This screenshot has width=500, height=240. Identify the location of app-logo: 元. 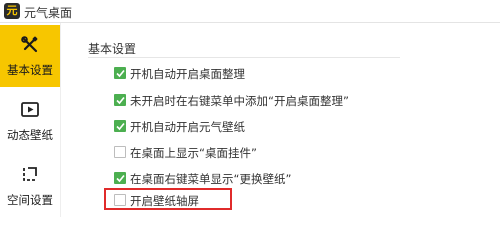
(12, 11).